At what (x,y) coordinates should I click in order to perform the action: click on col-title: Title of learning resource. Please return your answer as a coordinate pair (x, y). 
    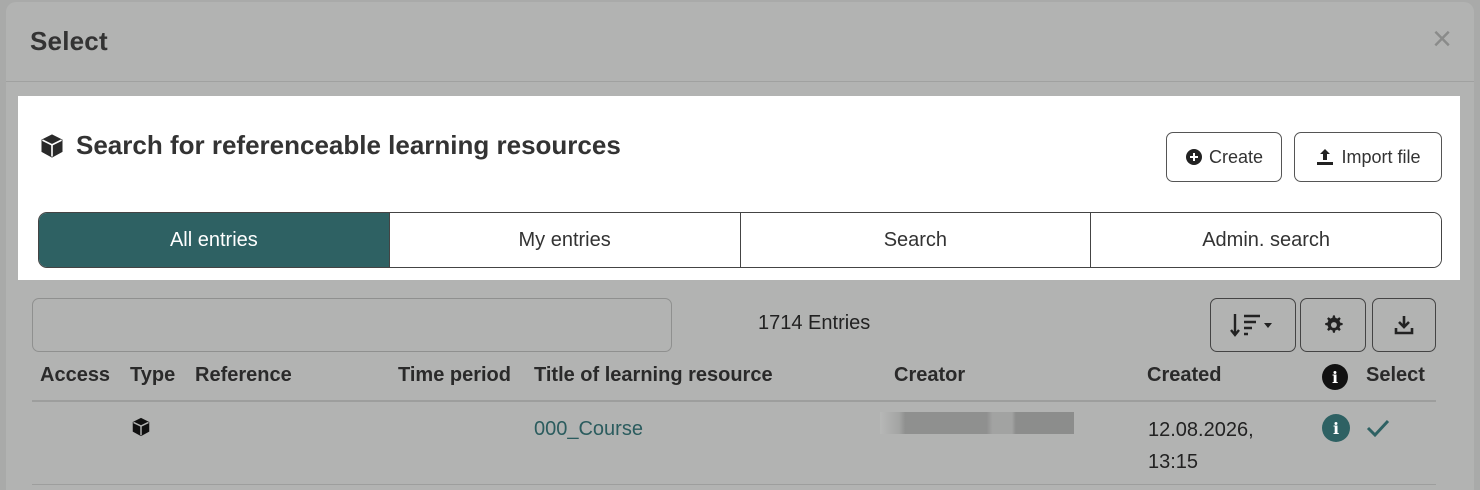
    Looking at the image, I should click on (653, 375).